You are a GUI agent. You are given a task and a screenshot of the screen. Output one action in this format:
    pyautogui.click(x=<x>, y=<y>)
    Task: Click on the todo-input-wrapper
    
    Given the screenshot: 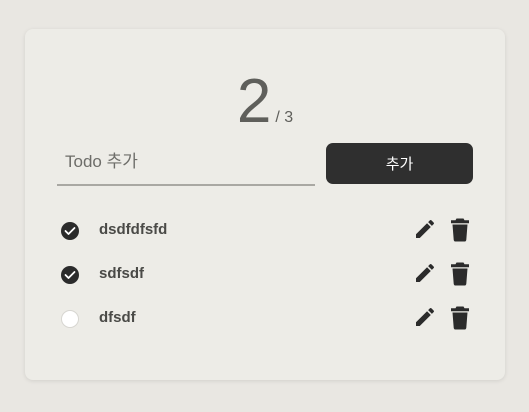 What is the action you would take?
    pyautogui.click(x=186, y=164)
    